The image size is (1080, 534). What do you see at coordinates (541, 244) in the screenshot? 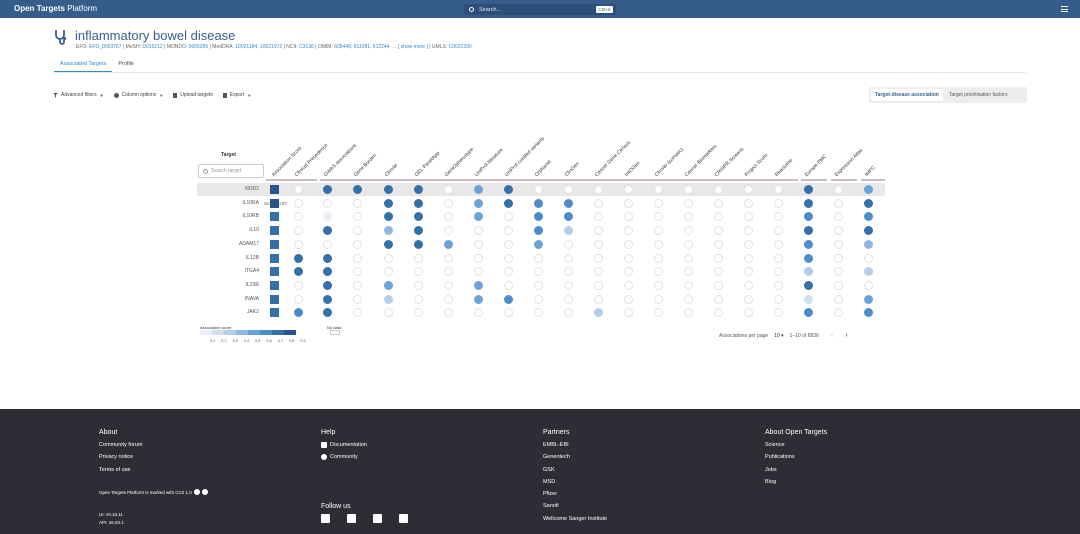
I see `table-row: ADAM17` at bounding box center [541, 244].